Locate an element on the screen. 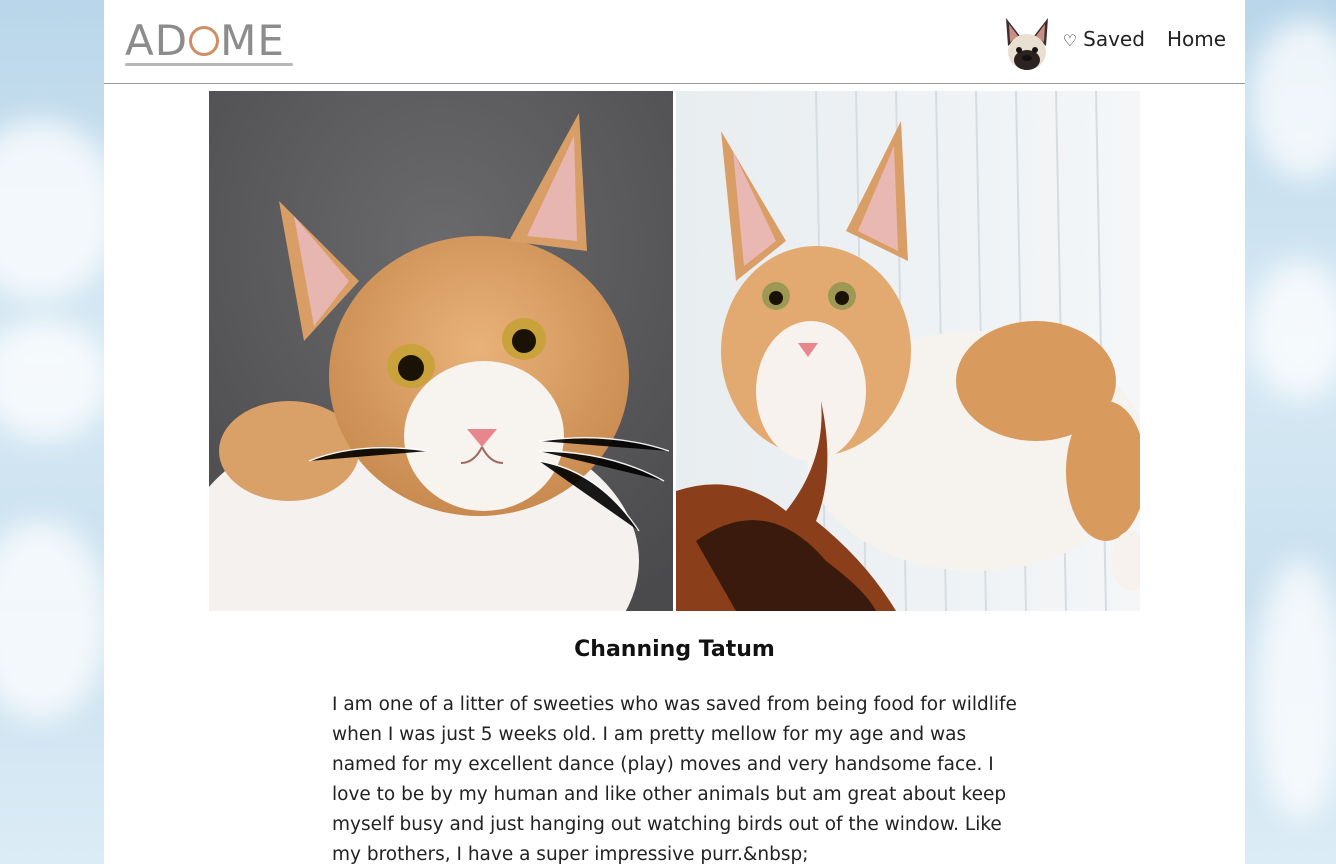 The image size is (1336, 864). brand-logo: AD ME is located at coordinates (210, 41).